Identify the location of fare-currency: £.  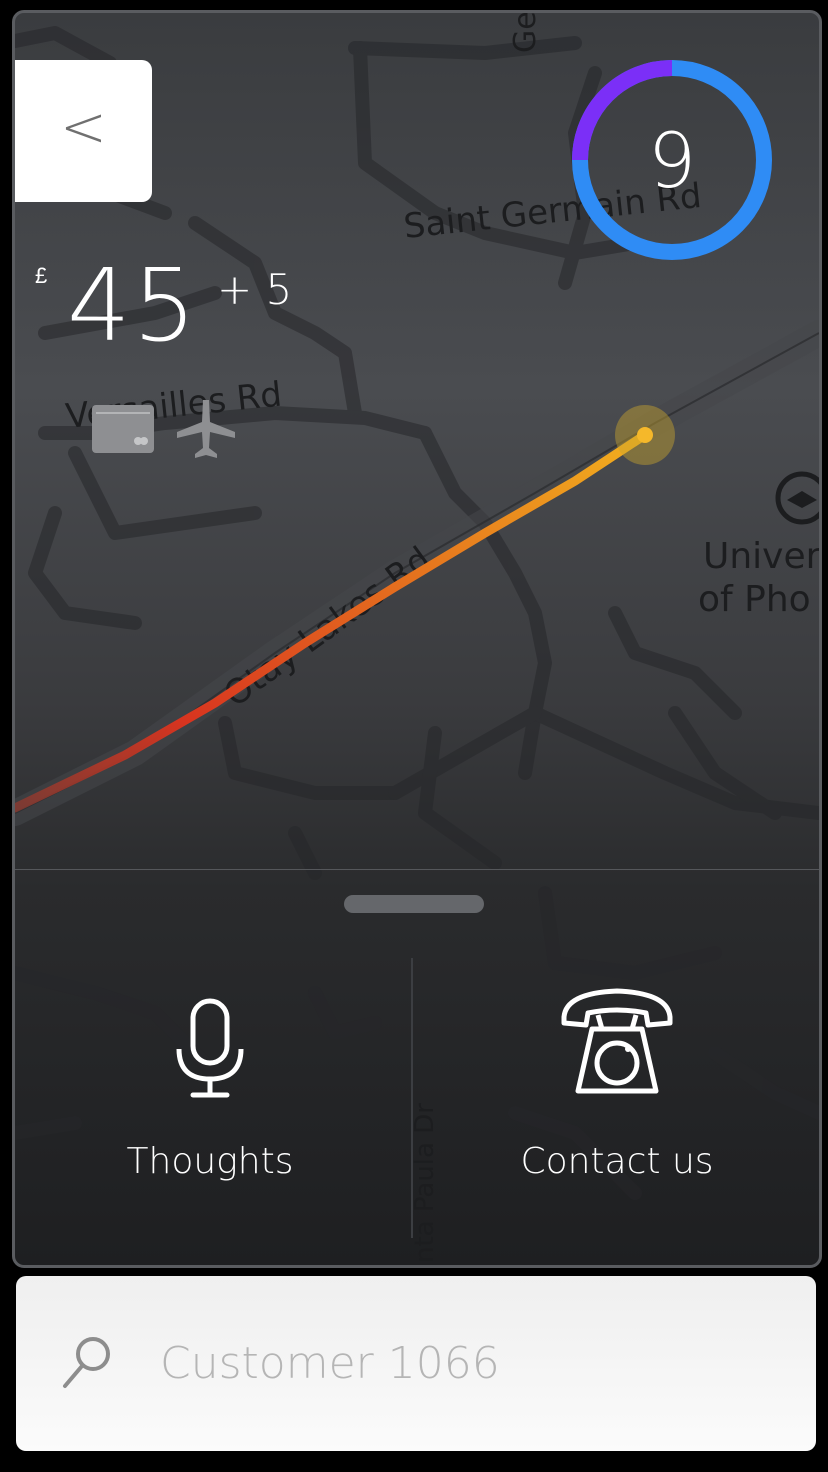
(41, 275).